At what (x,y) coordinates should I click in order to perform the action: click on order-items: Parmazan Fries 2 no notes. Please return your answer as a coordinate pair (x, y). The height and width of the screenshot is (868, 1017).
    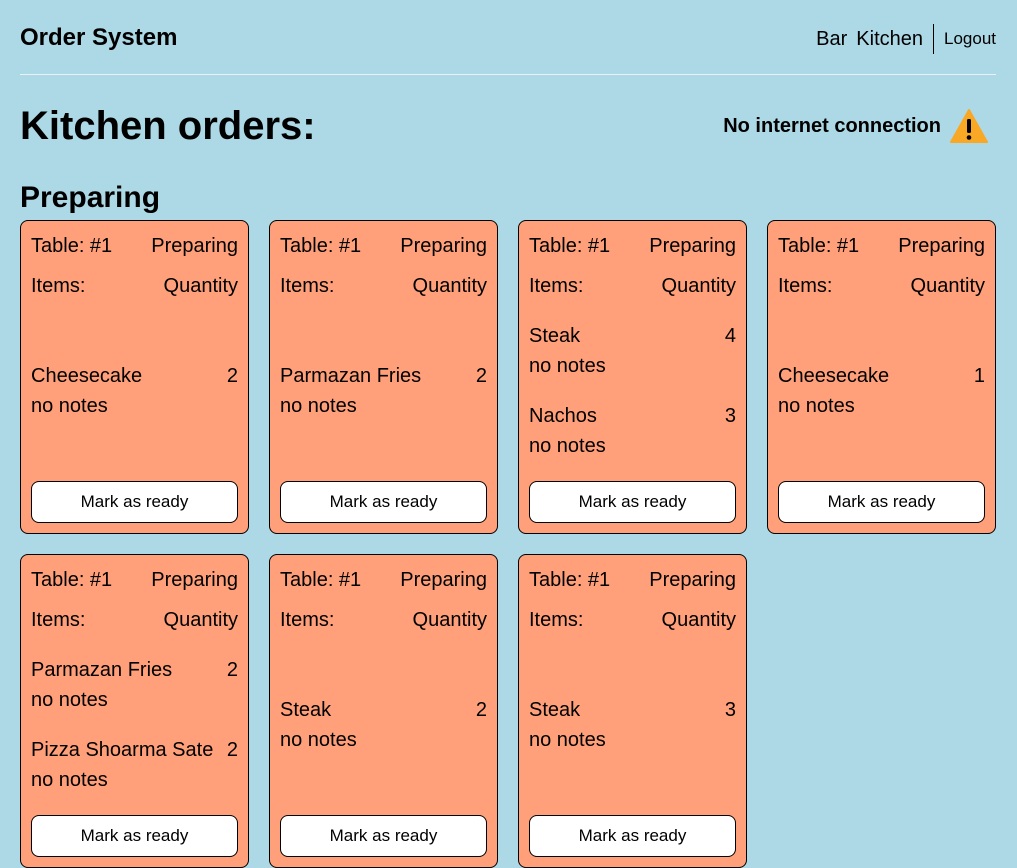
    Looking at the image, I should click on (383, 391).